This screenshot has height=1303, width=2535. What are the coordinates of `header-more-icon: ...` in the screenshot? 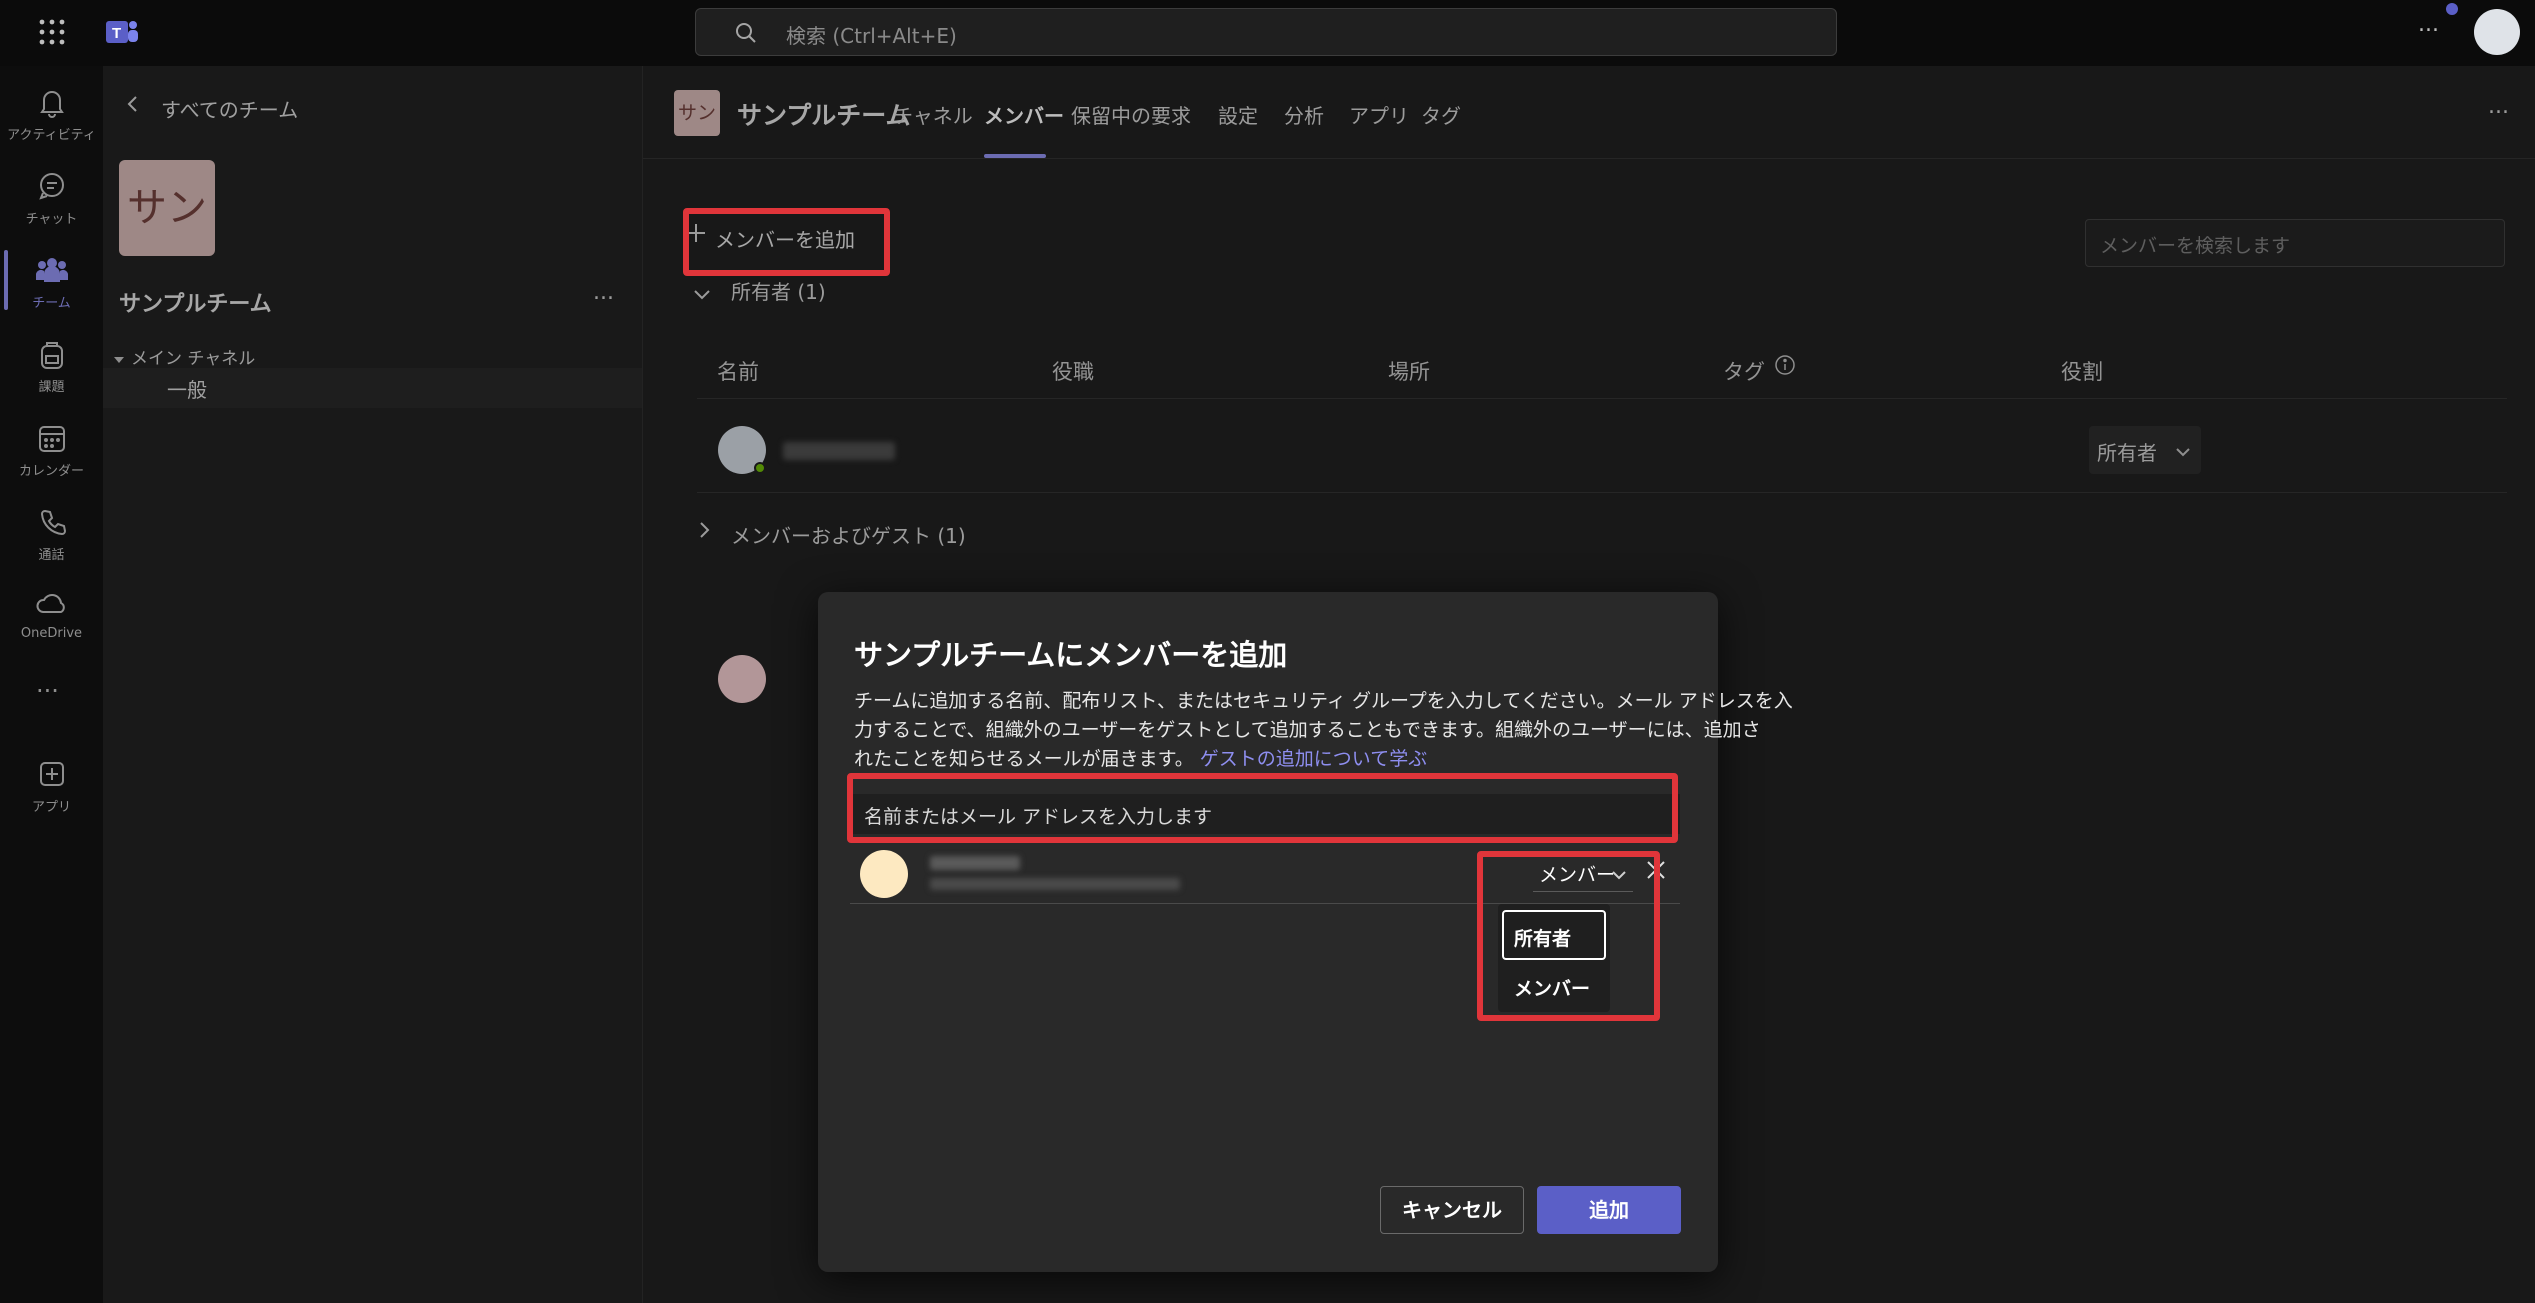 It's located at (2498, 106).